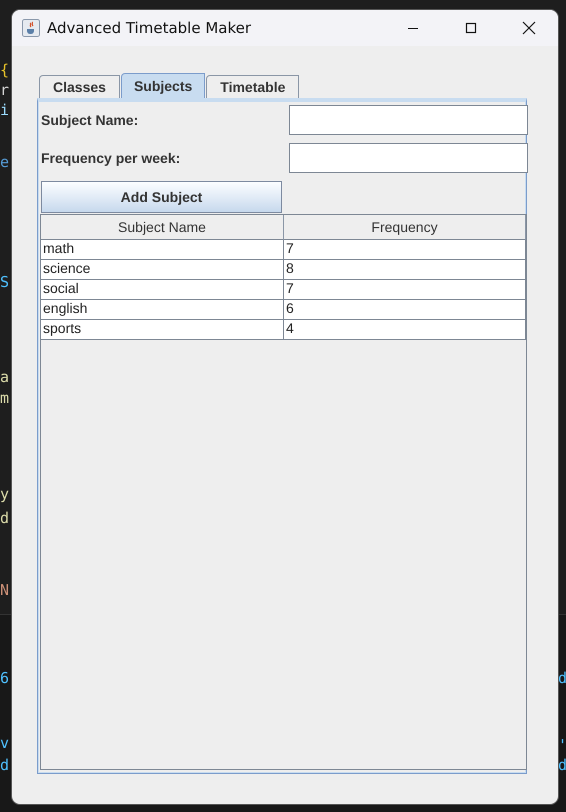 This screenshot has width=566, height=812. I want to click on code-fragment: N, so click(5, 590).